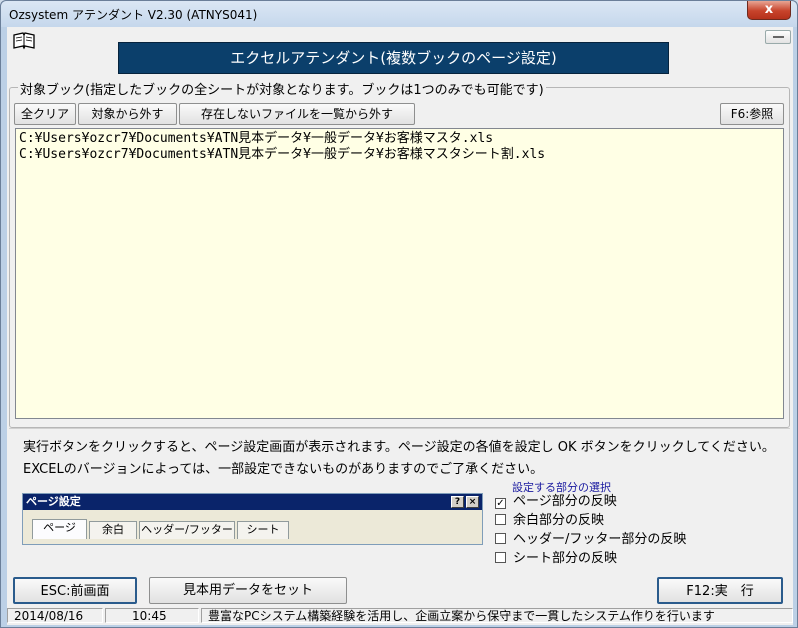 Image resolution: width=798 pixels, height=628 pixels. What do you see at coordinates (252, 502) in the screenshot?
I see `page-setup-preview-title: ページ設定` at bounding box center [252, 502].